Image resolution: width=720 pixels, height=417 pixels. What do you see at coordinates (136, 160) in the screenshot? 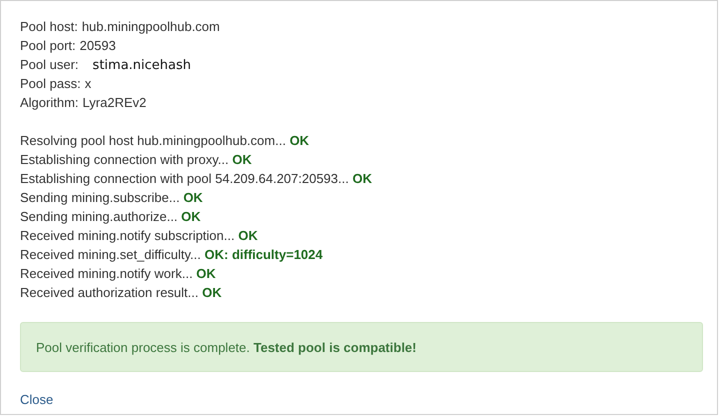
I see `log-line: Establishing connection with proxy... OK` at bounding box center [136, 160].